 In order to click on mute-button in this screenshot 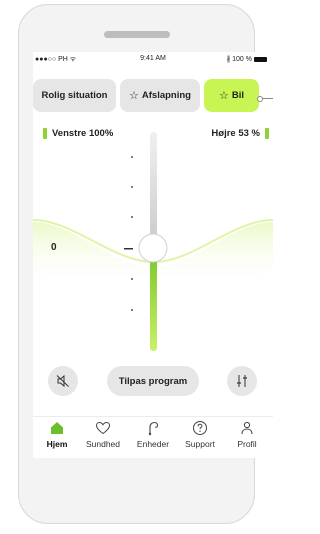, I will do `click(63, 381)`.